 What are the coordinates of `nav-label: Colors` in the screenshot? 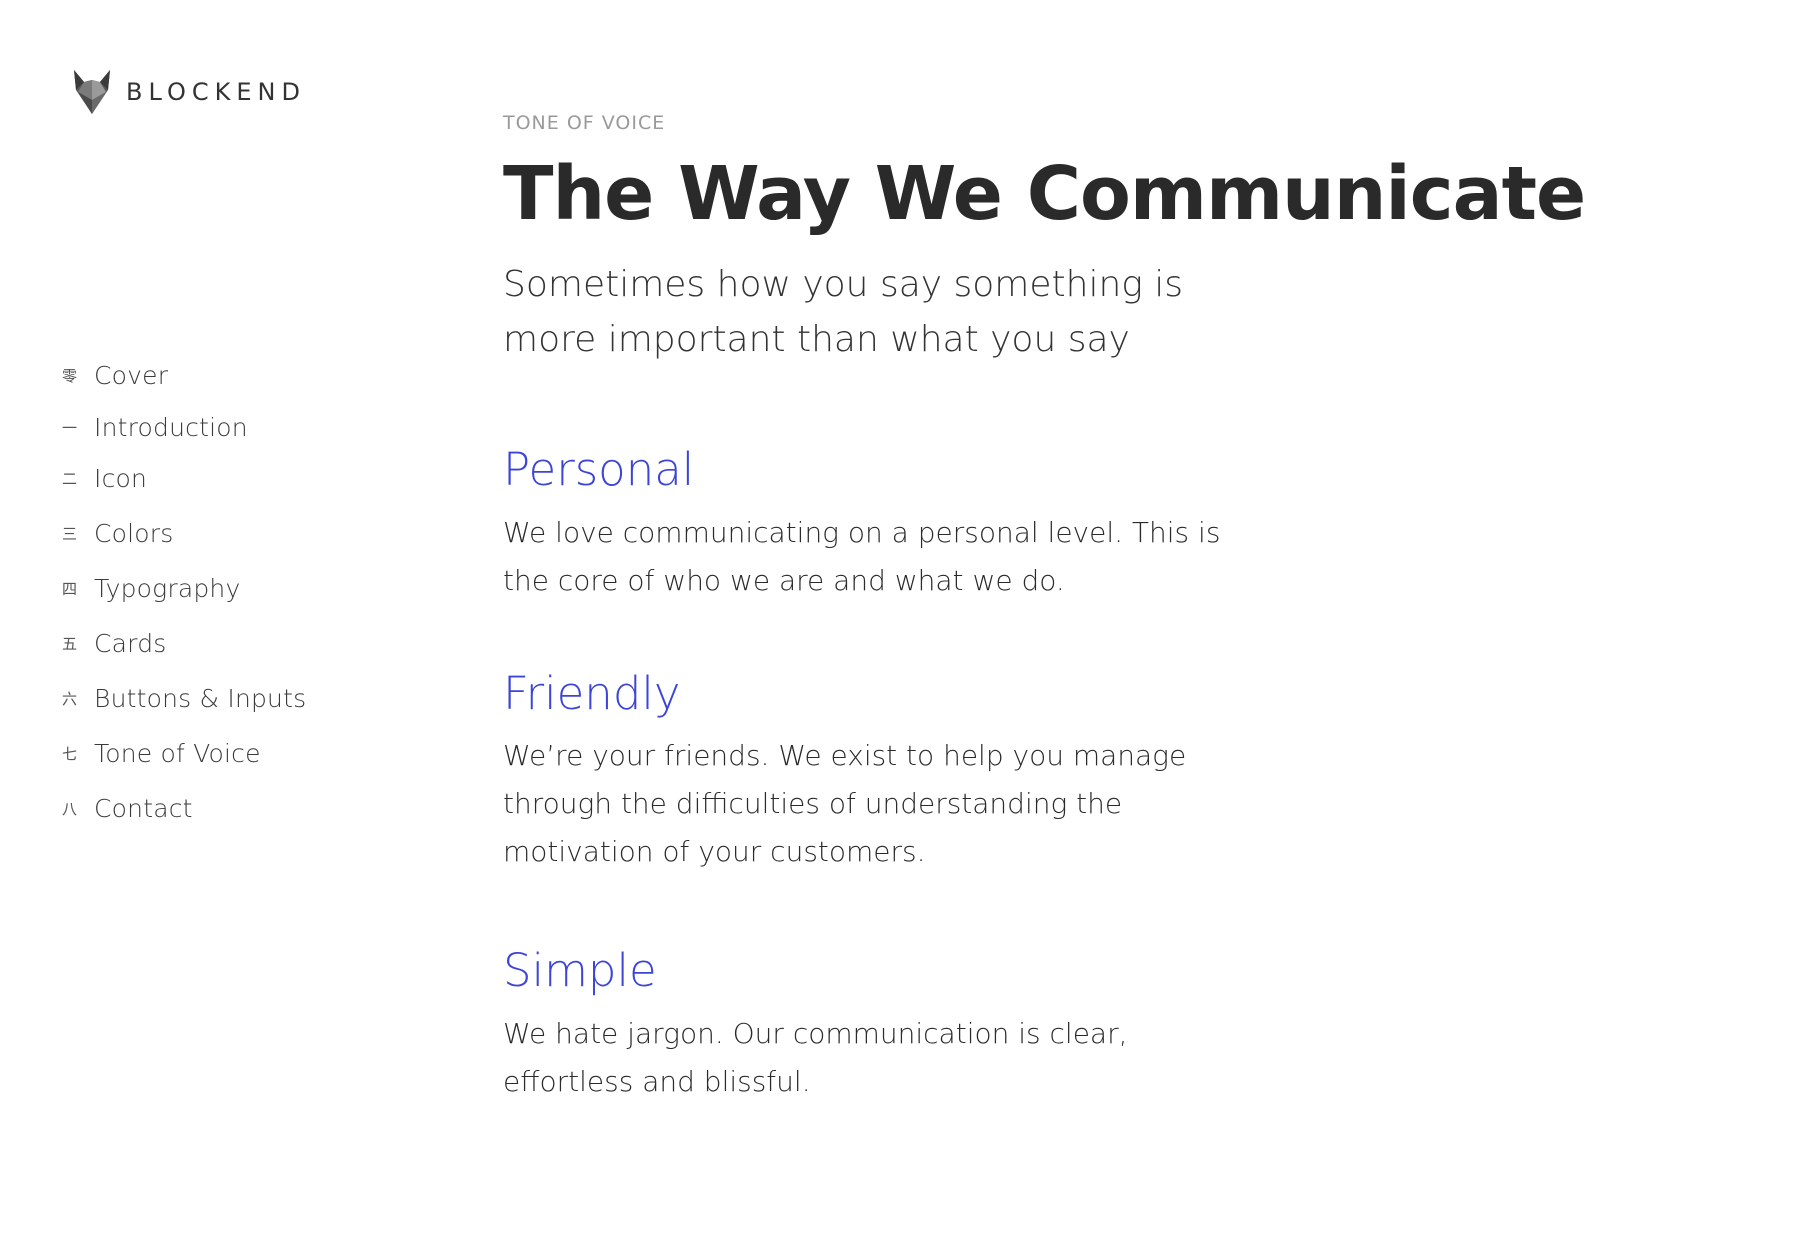 It's located at (134, 533).